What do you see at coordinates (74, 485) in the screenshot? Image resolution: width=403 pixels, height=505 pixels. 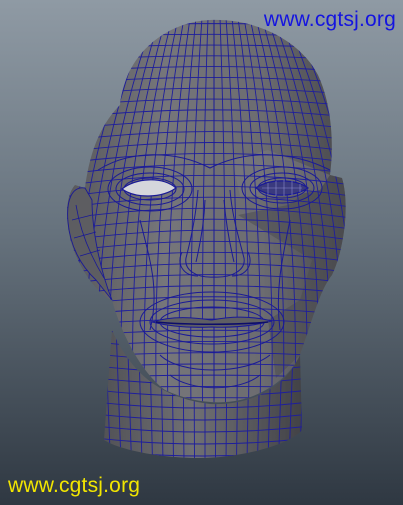 I see `watermark-bottom: www.cgtsj.org` at bounding box center [74, 485].